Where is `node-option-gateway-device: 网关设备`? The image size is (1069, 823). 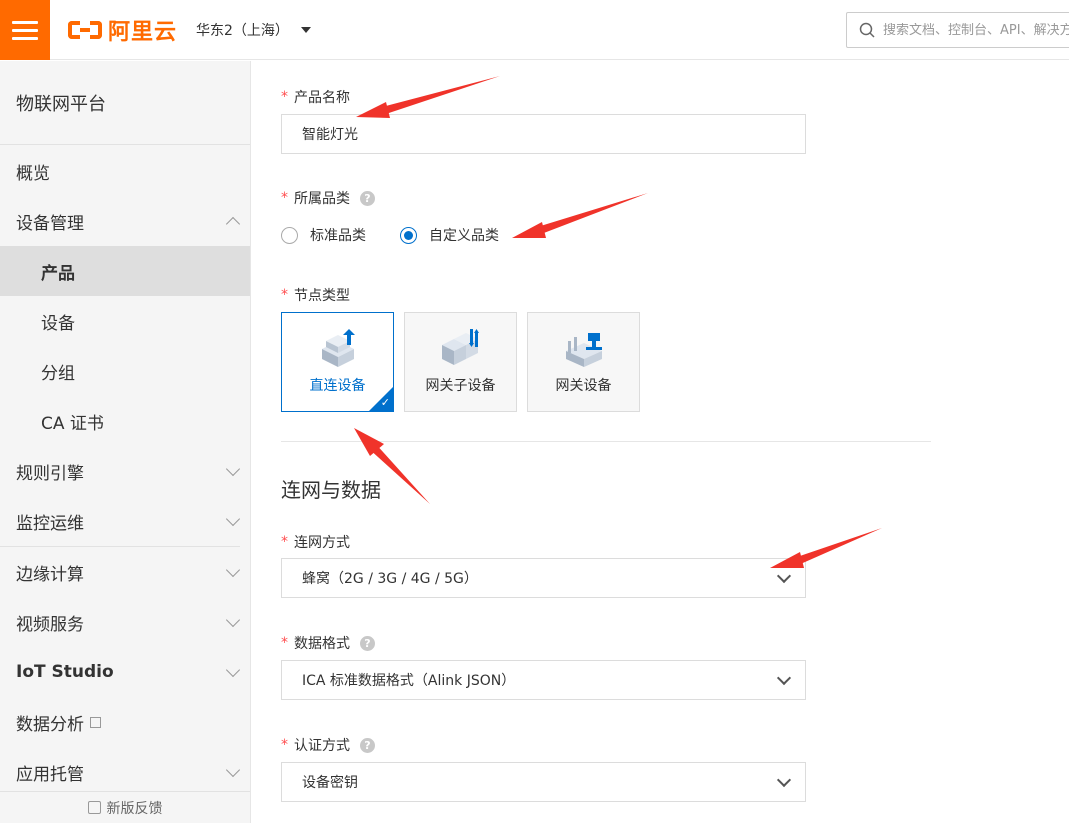
node-option-gateway-device: 网关设备 is located at coordinates (583, 362).